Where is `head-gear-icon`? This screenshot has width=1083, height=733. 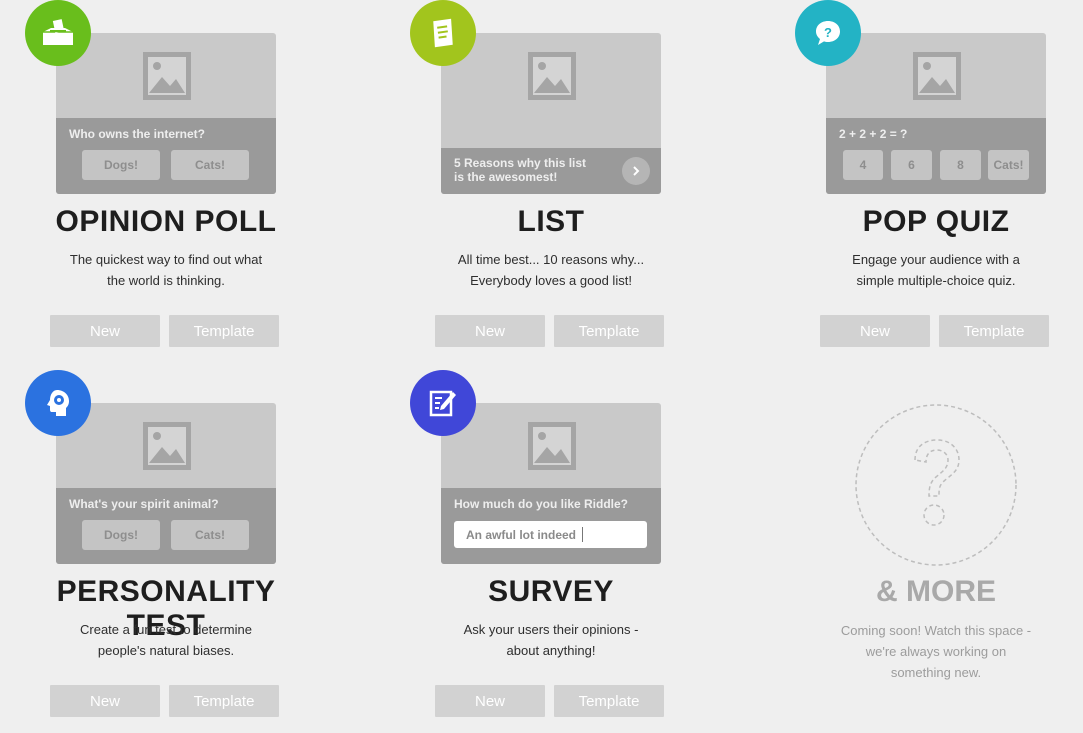 head-gear-icon is located at coordinates (58, 403).